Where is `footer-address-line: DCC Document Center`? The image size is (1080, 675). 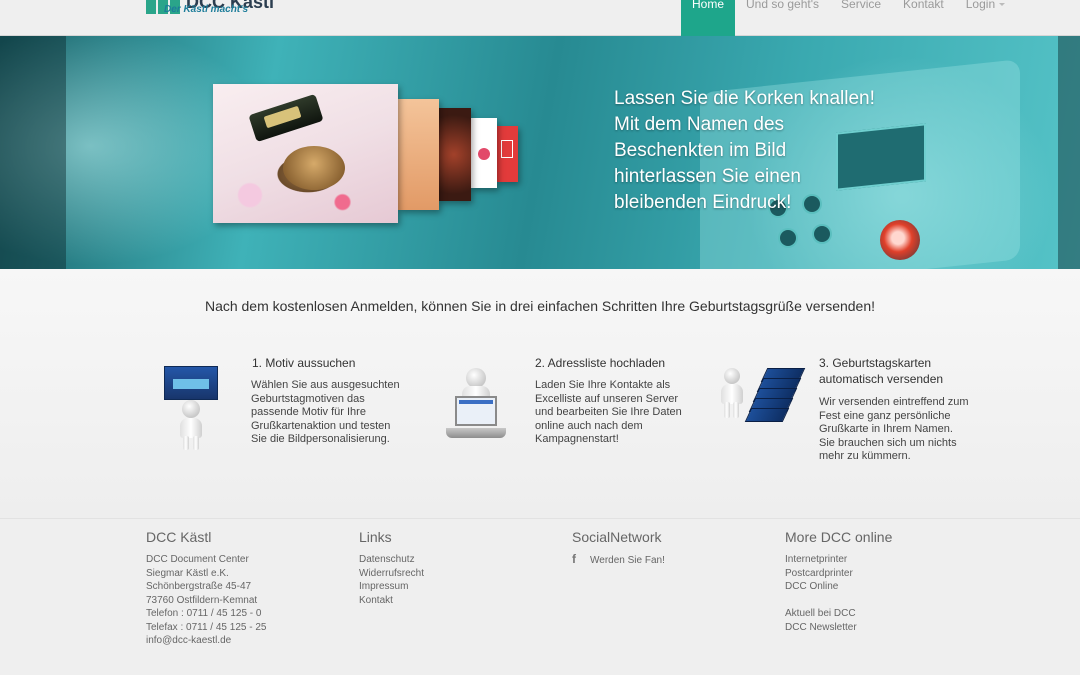
footer-address-line: DCC Document Center is located at coordinates (197, 559).